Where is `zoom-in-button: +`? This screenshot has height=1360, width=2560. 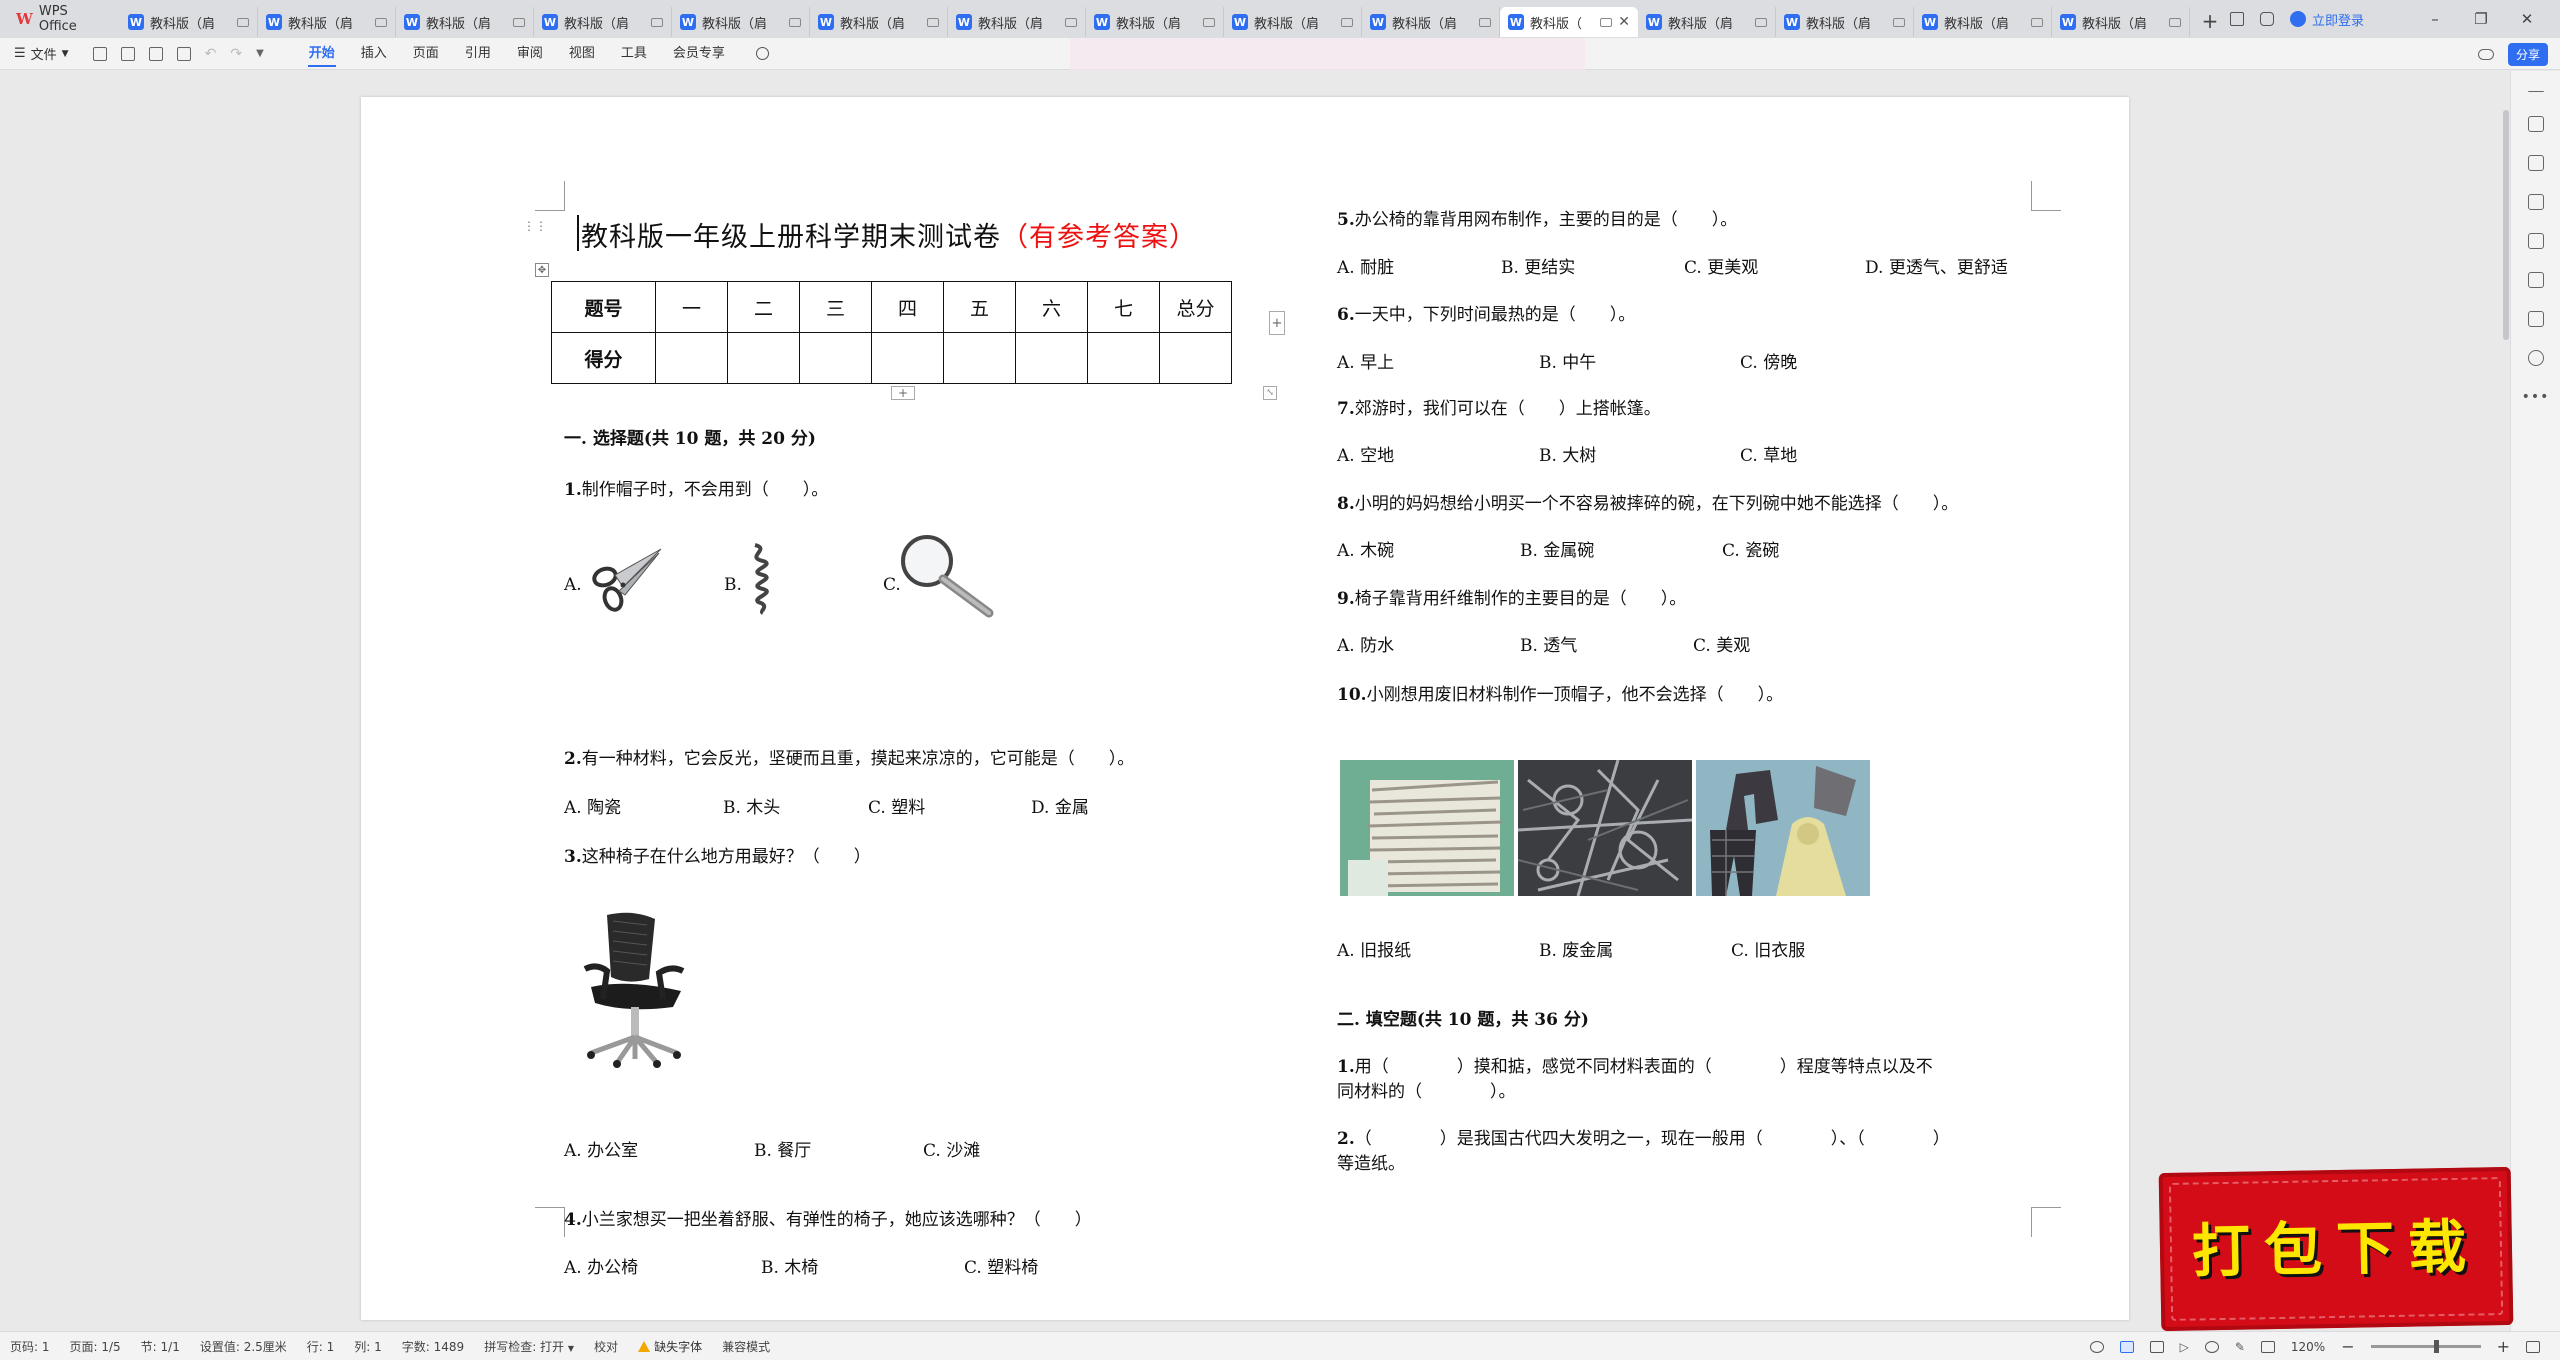 zoom-in-button: + is located at coordinates (2503, 1346).